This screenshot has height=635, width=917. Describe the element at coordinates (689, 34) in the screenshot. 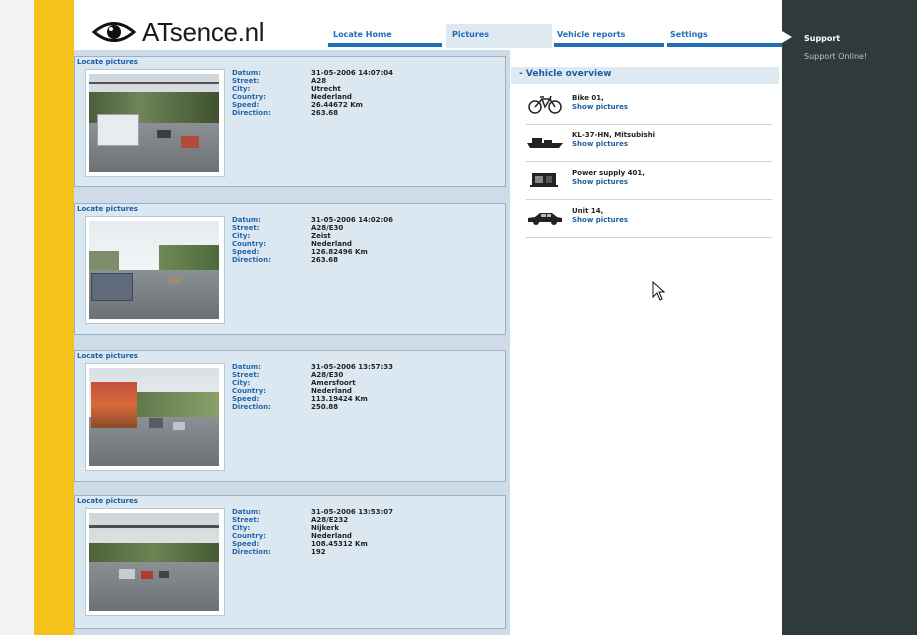

I see `tab-settings: Settings` at that location.